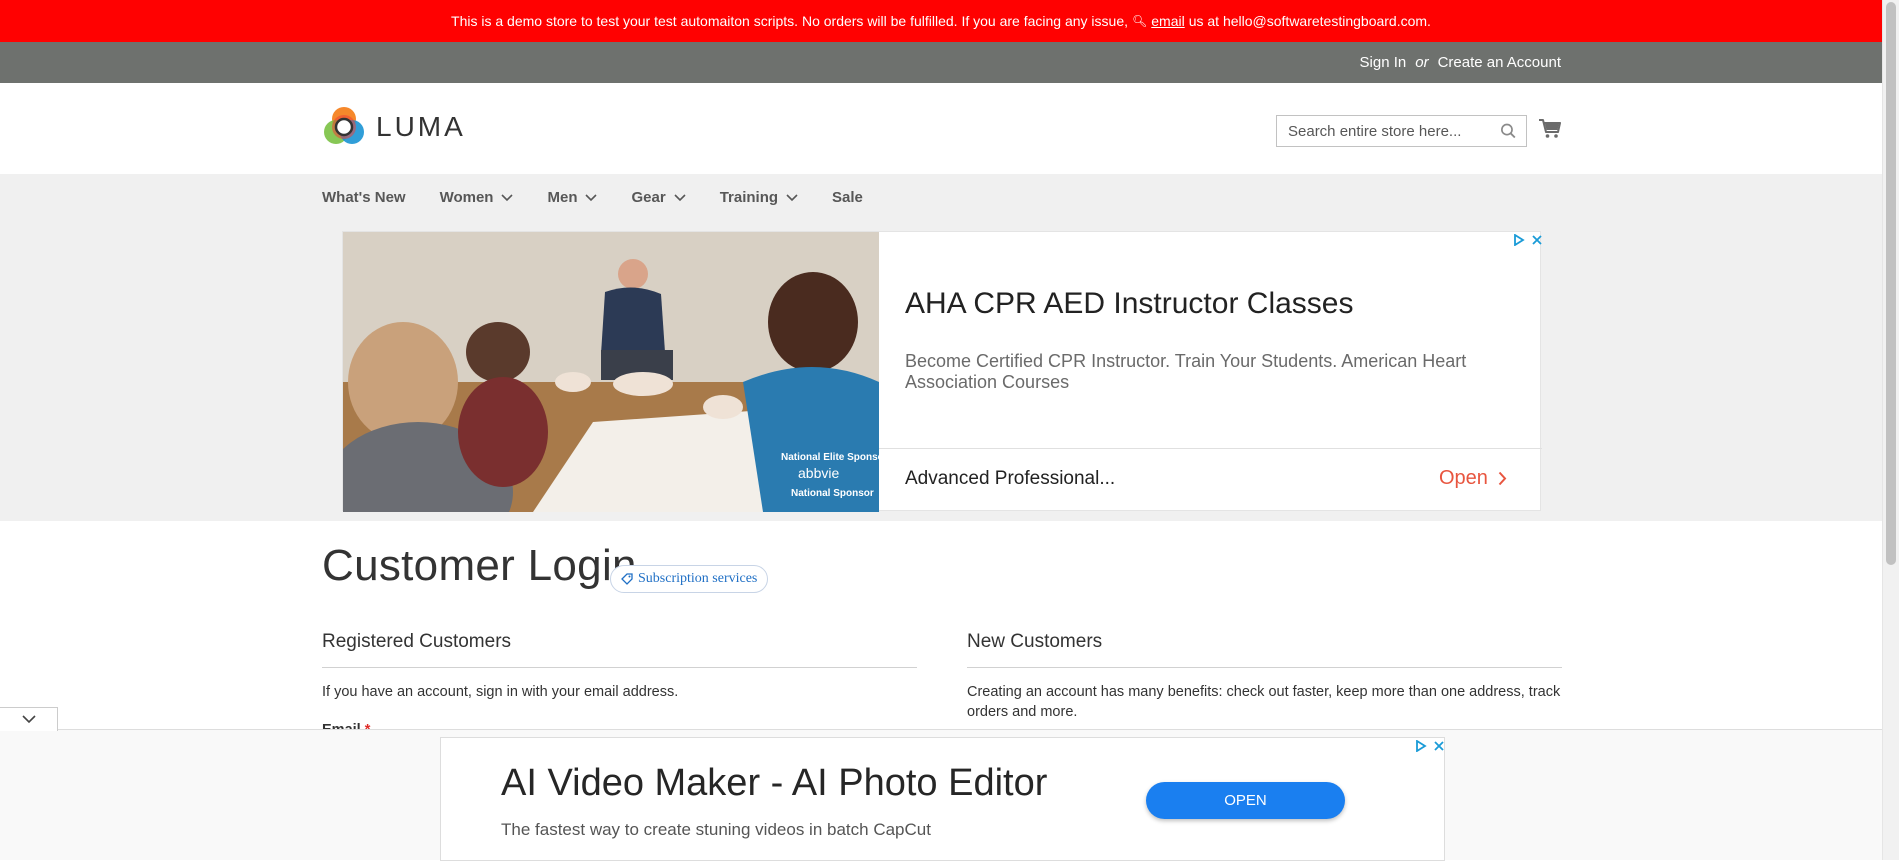  What do you see at coordinates (698, 578) in the screenshot?
I see `subscription-services-label: Subscription services` at bounding box center [698, 578].